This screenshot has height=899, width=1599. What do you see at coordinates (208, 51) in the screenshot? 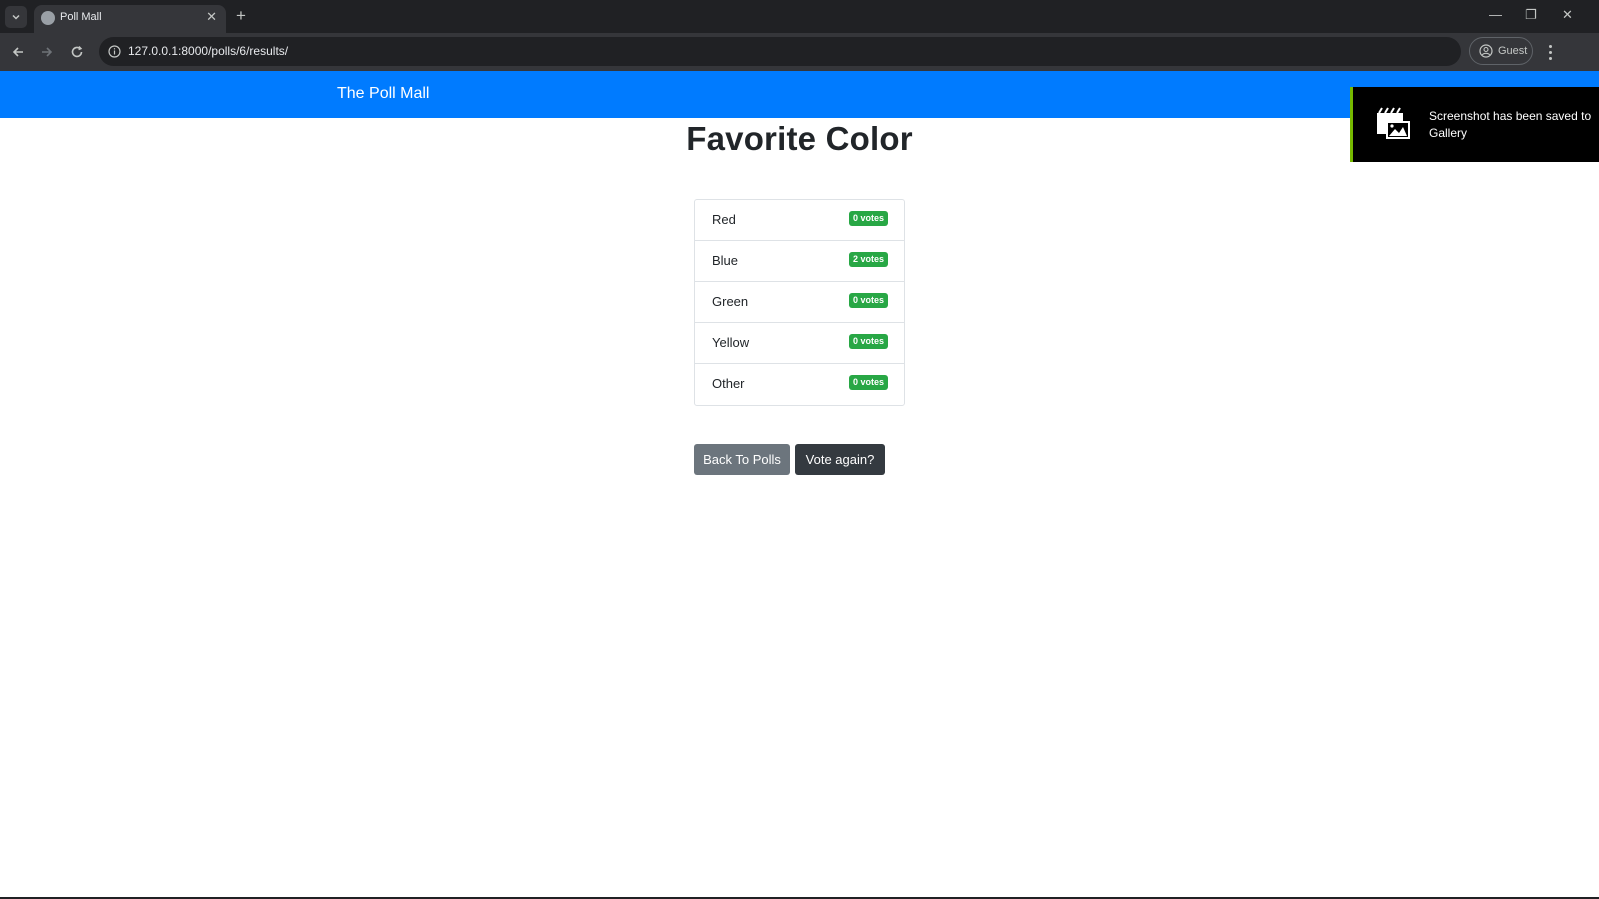
I see `url-text: 127.0.0.1:8000/polls/6/results/` at bounding box center [208, 51].